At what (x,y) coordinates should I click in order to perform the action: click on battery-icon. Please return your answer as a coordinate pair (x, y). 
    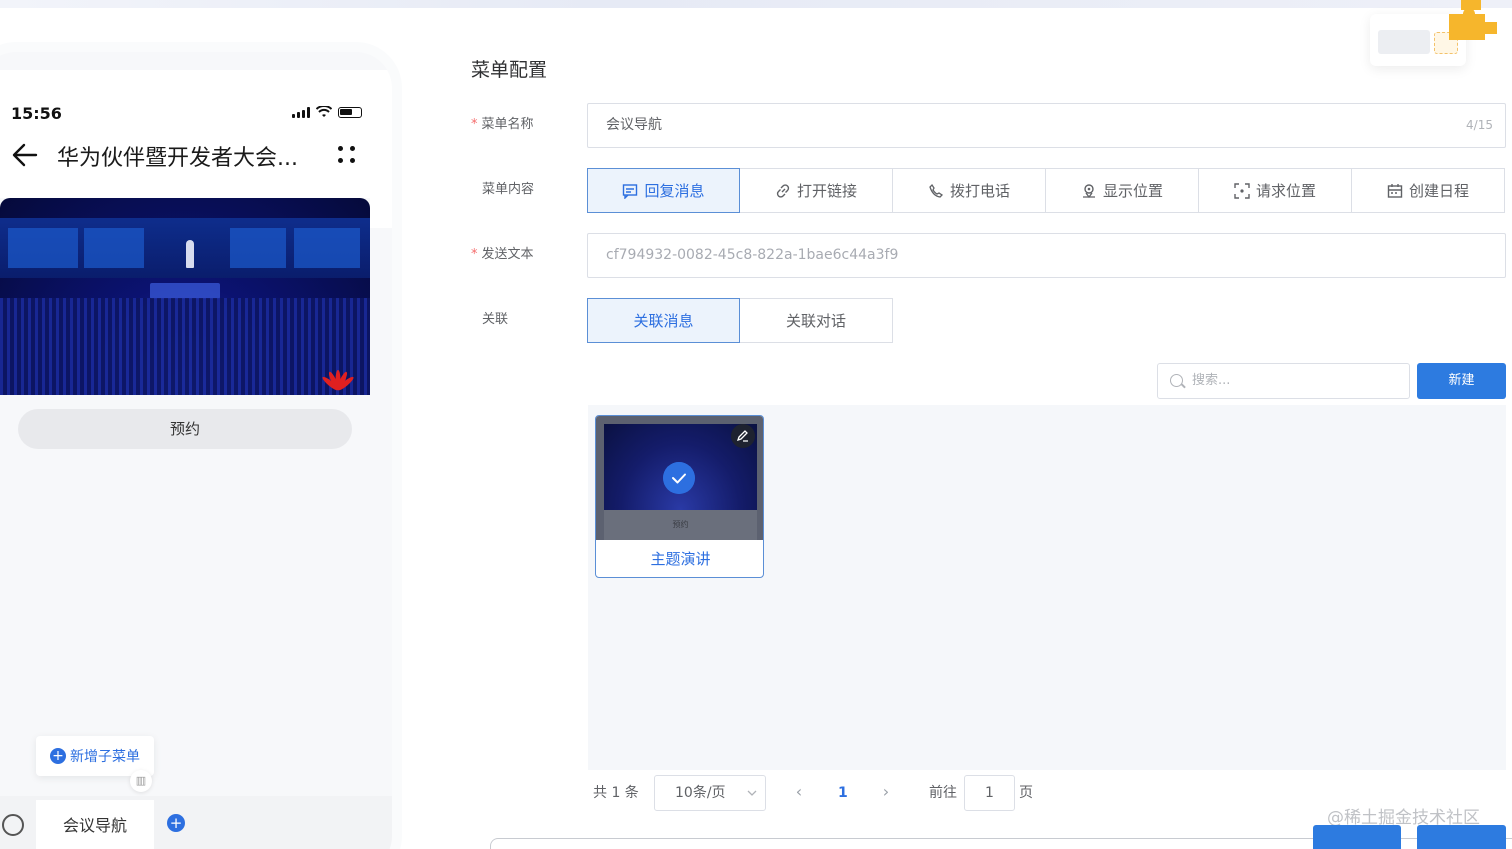
    Looking at the image, I should click on (350, 112).